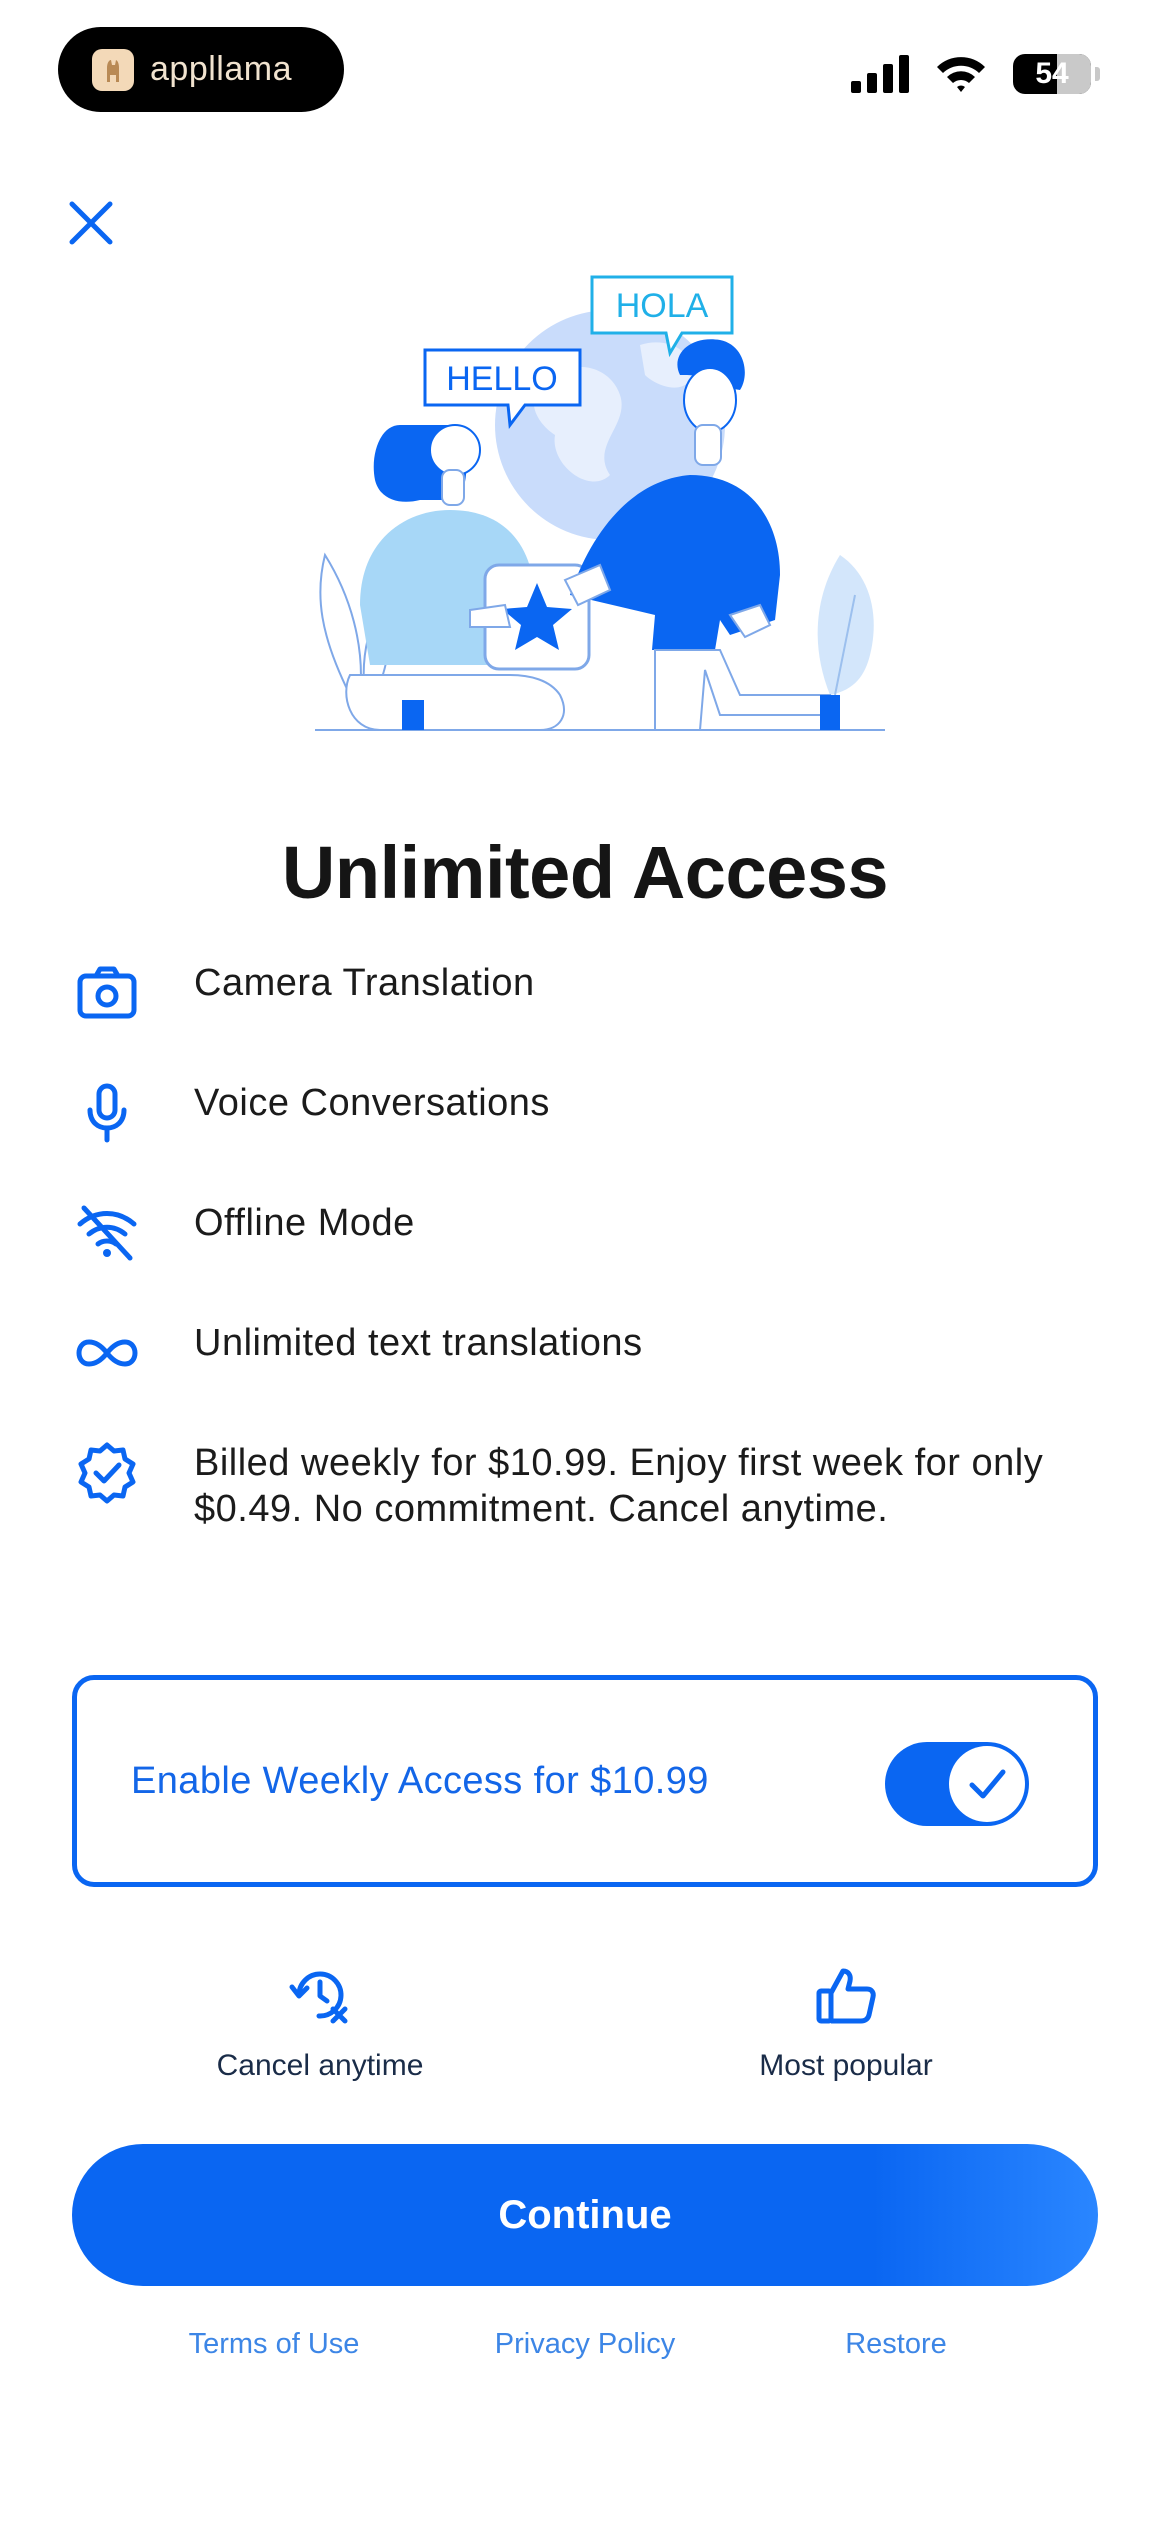 The image size is (1170, 2532). I want to click on battery-level: 54, so click(1052, 73).